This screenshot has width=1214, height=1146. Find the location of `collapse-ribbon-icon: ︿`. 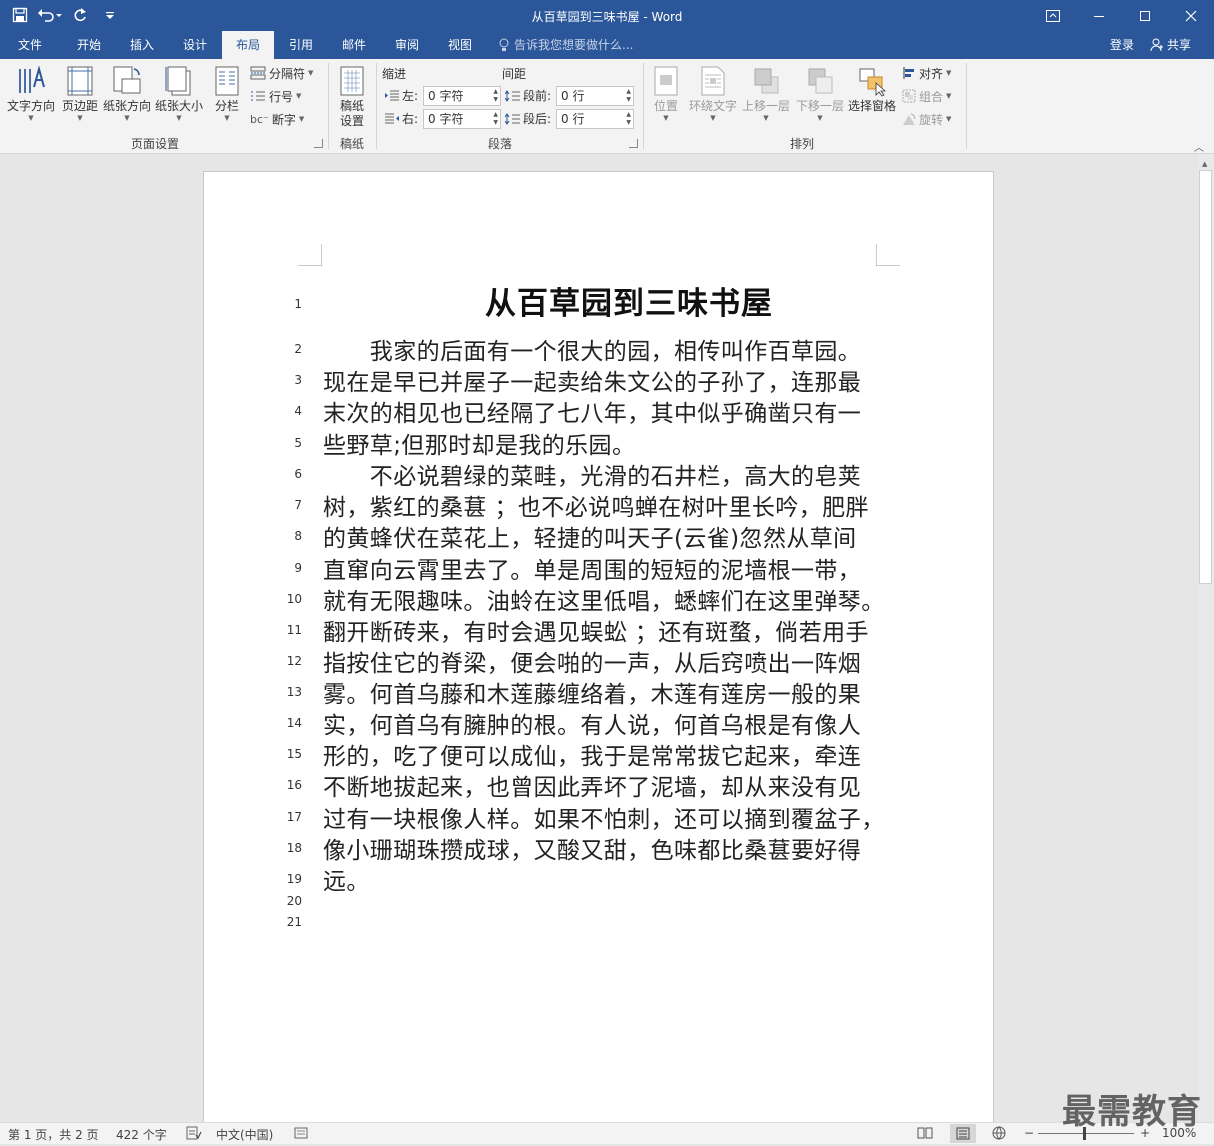

collapse-ribbon-icon: ︿ is located at coordinates (1199, 146).